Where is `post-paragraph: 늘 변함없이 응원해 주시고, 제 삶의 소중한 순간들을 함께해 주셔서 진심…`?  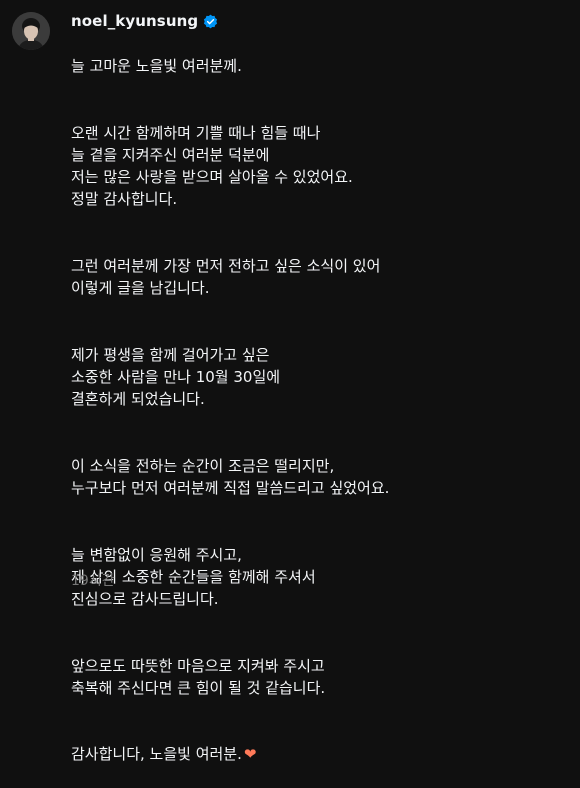 post-paragraph: 늘 변함없이 응원해 주시고, 제 삶의 소중한 순간들을 함께해 주셔서 진심… is located at coordinates (193, 576).